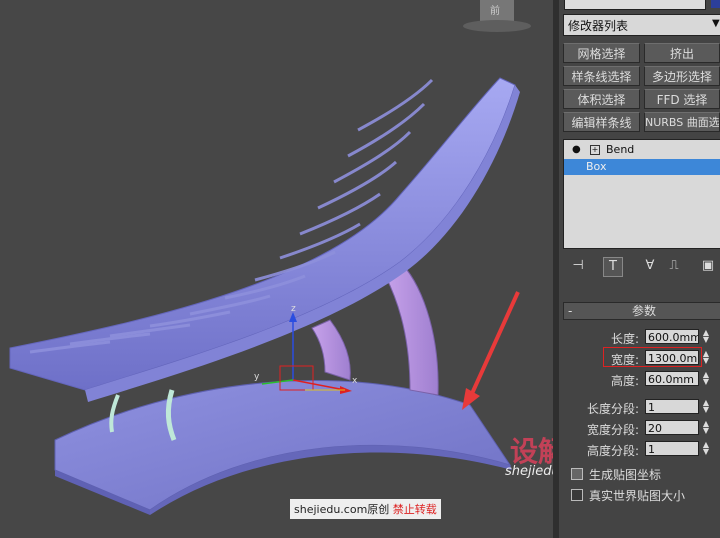 Image resolution: width=720 pixels, height=538 pixels. I want to click on chevron-down-icon: ▼, so click(716, 23).